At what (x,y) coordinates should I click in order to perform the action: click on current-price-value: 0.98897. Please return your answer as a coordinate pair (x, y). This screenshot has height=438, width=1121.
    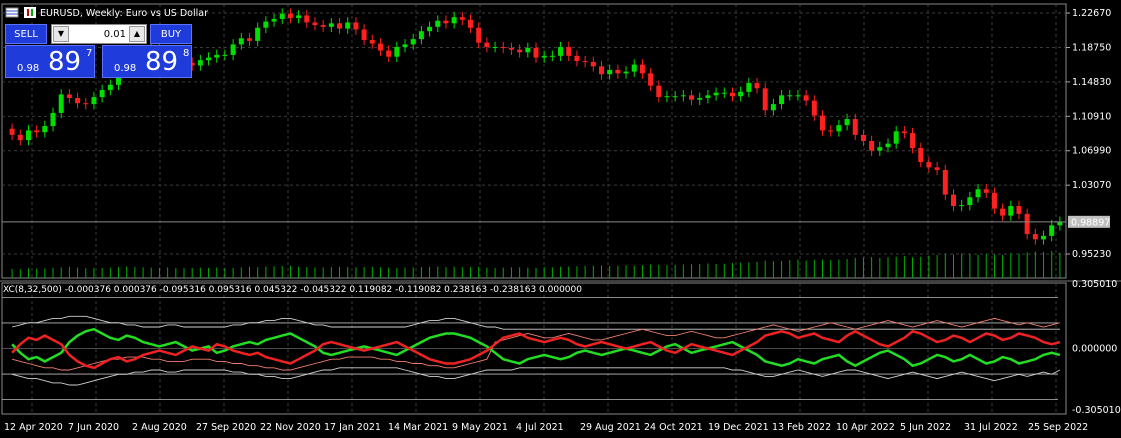
    Looking at the image, I should click on (1090, 222).